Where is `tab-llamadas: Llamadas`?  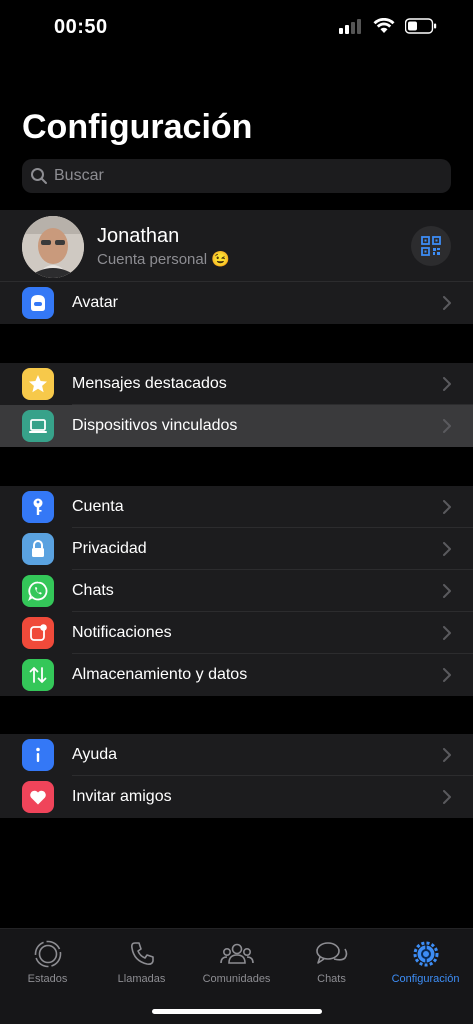 tab-llamadas: Llamadas is located at coordinates (141, 962).